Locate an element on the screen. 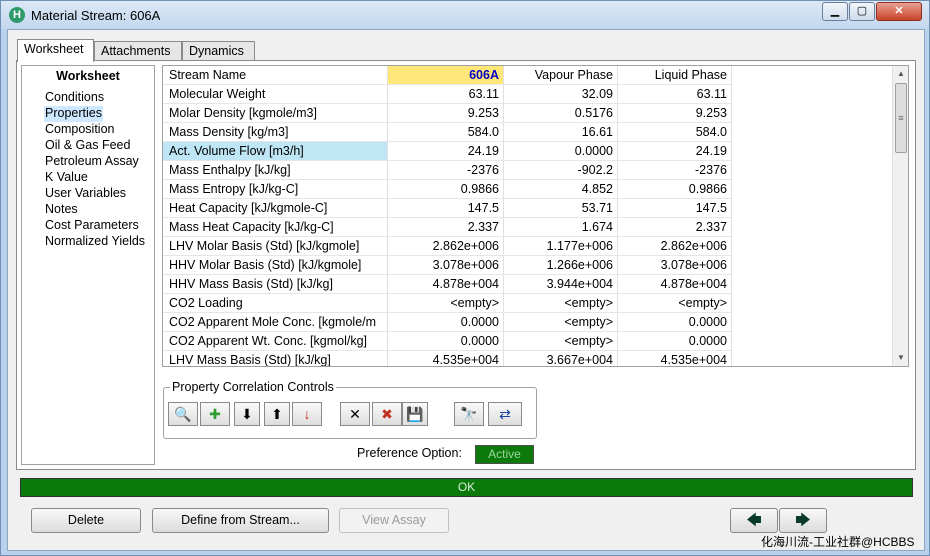  move-up-icon: ⬆ is located at coordinates (277, 414).